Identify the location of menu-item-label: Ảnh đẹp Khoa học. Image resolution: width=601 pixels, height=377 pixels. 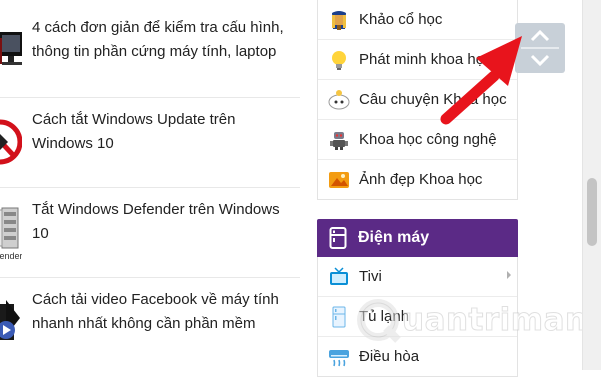
(421, 179).